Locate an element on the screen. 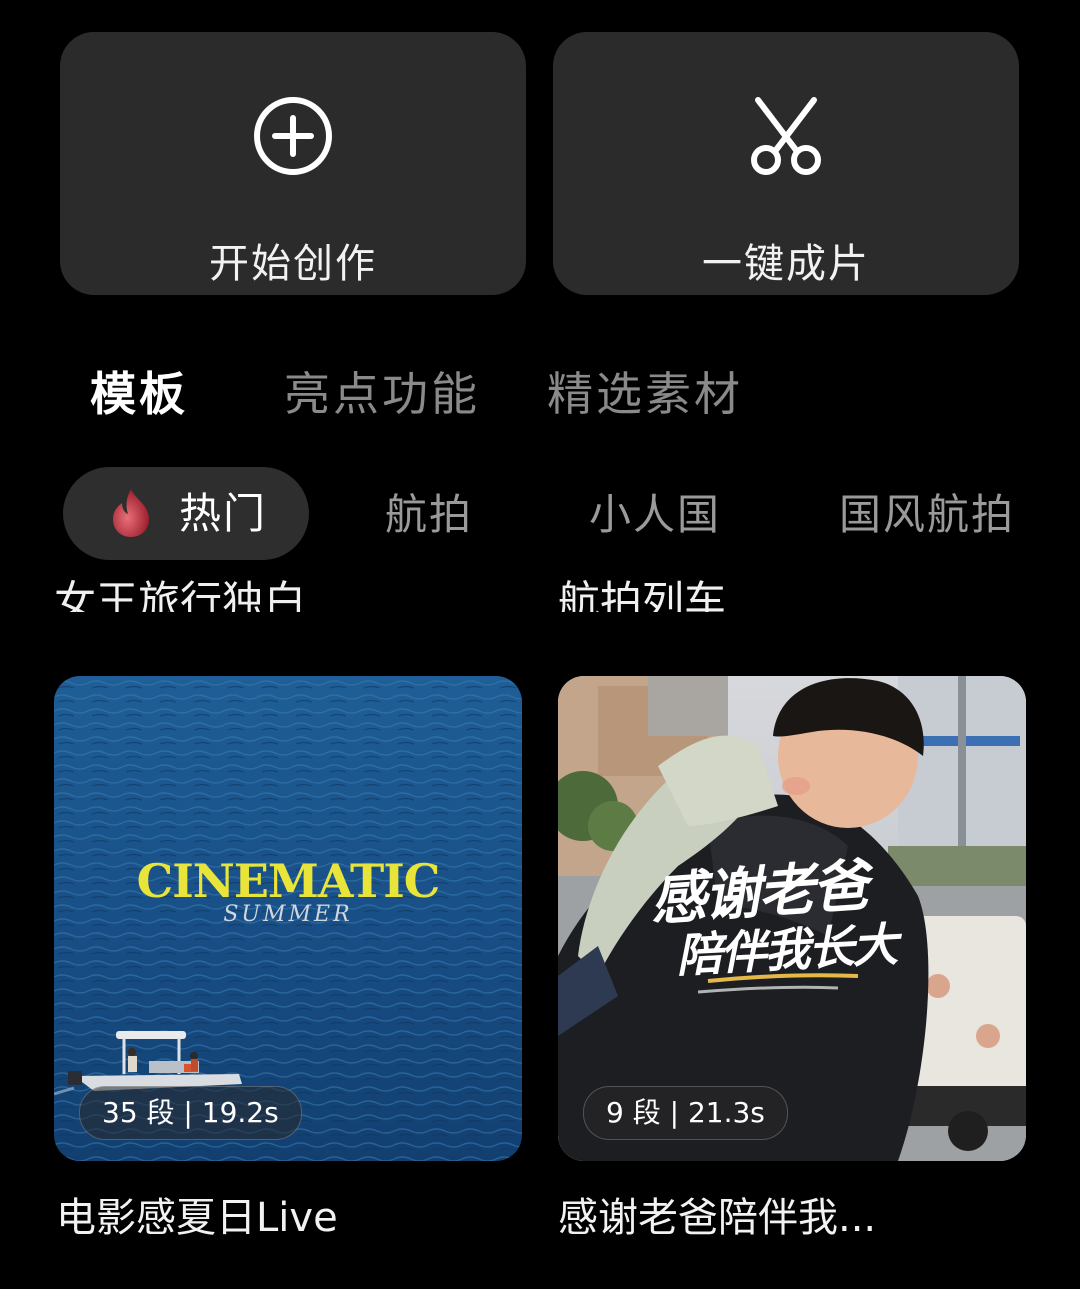 This screenshot has width=1080, height=1289. start-creating-button: 开始创作 is located at coordinates (293, 163).